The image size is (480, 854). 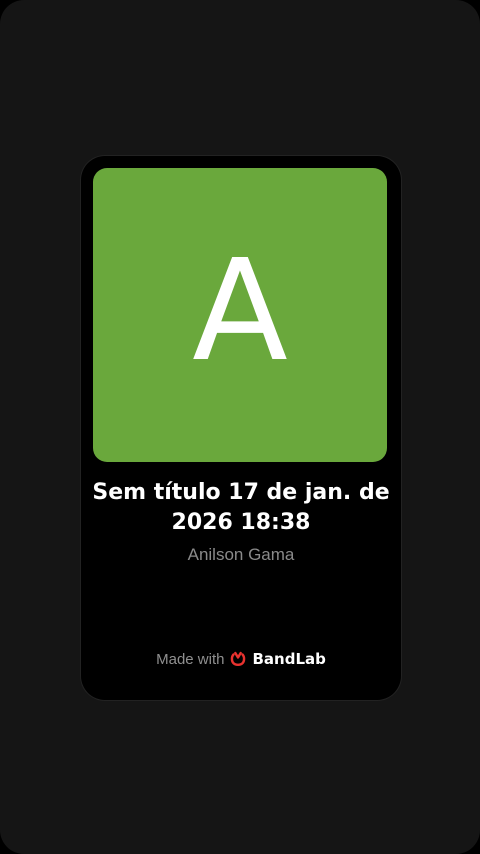 What do you see at coordinates (241, 507) in the screenshot?
I see `track-title: Sem título 17 de jan. de 2026 18:38` at bounding box center [241, 507].